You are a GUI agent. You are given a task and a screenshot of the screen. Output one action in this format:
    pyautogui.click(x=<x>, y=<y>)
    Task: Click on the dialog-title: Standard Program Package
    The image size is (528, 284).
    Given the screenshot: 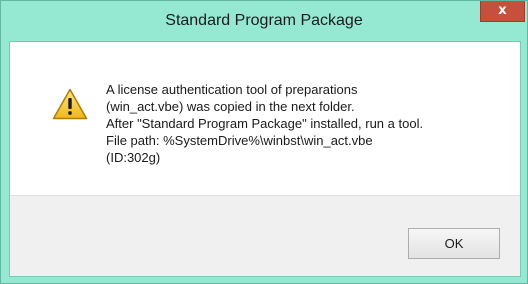 What is the action you would take?
    pyautogui.click(x=264, y=20)
    